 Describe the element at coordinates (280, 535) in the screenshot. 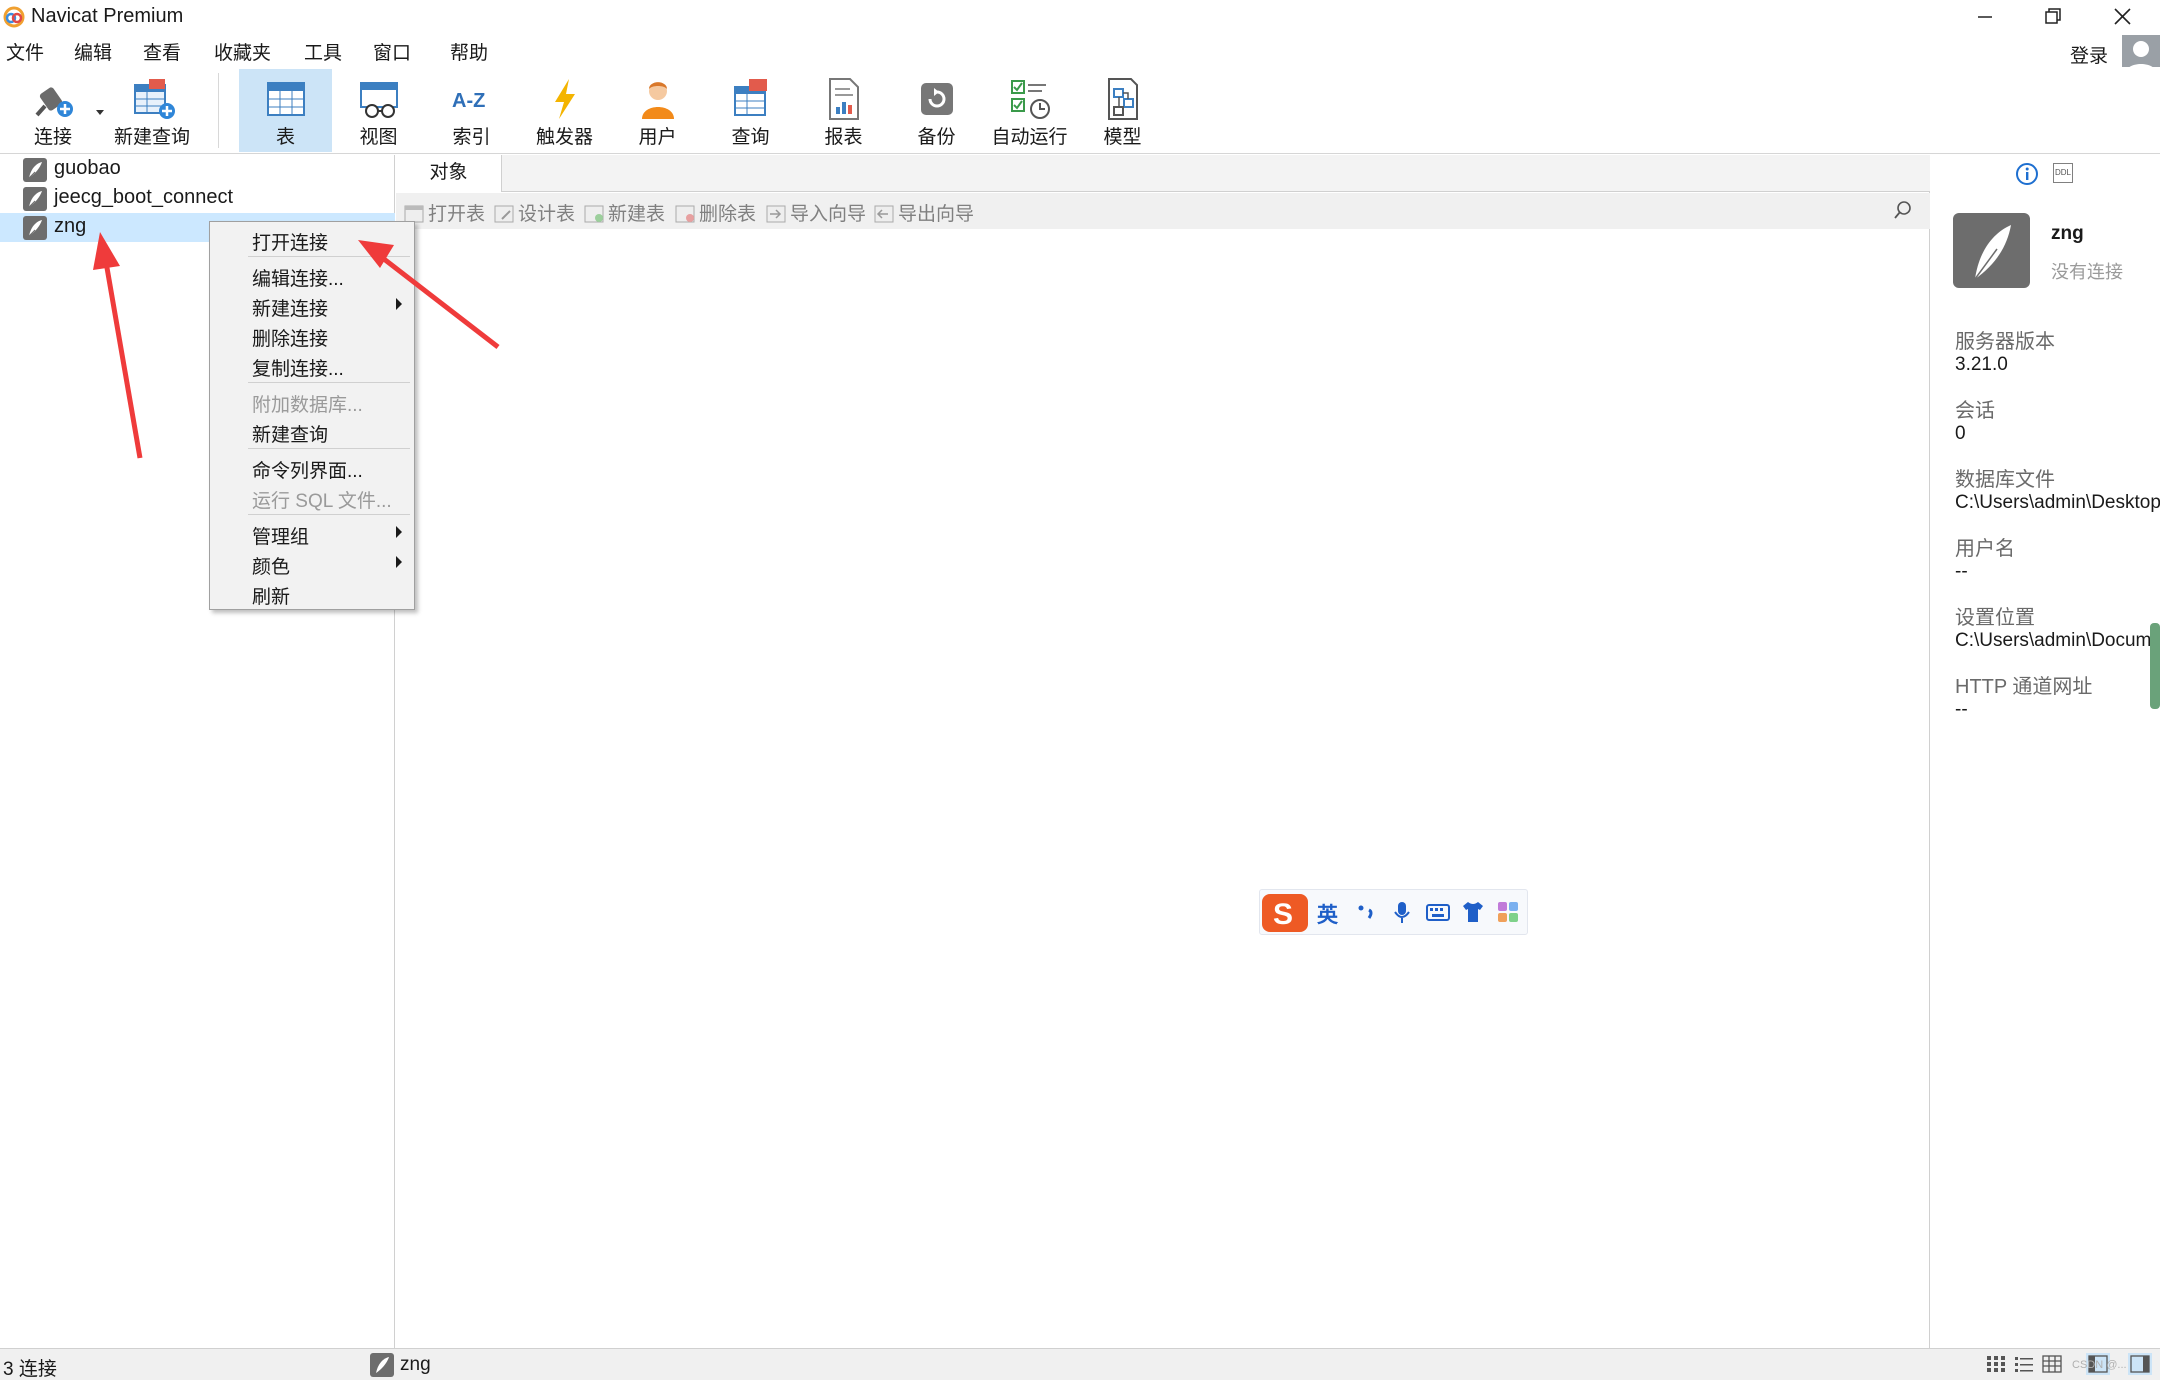

I see `menu-manage-group: 管理组` at that location.